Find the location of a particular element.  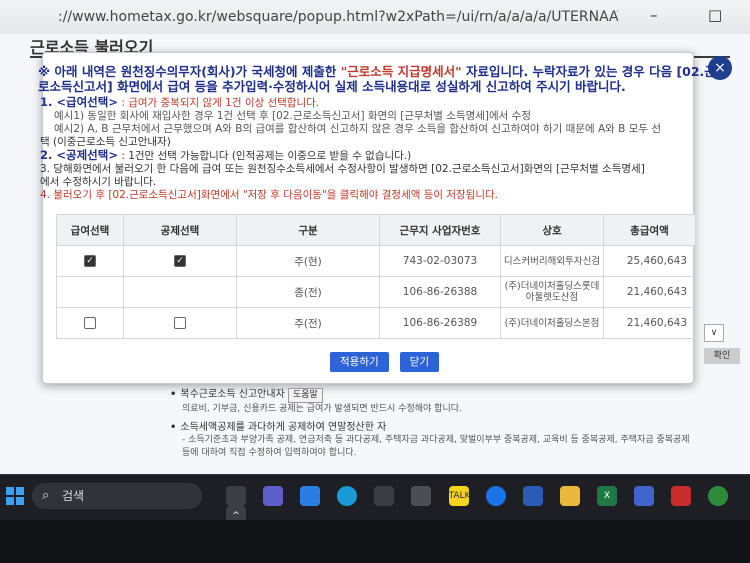

company-cell: (주)더네이처홀딩스본점 is located at coordinates (552, 323).